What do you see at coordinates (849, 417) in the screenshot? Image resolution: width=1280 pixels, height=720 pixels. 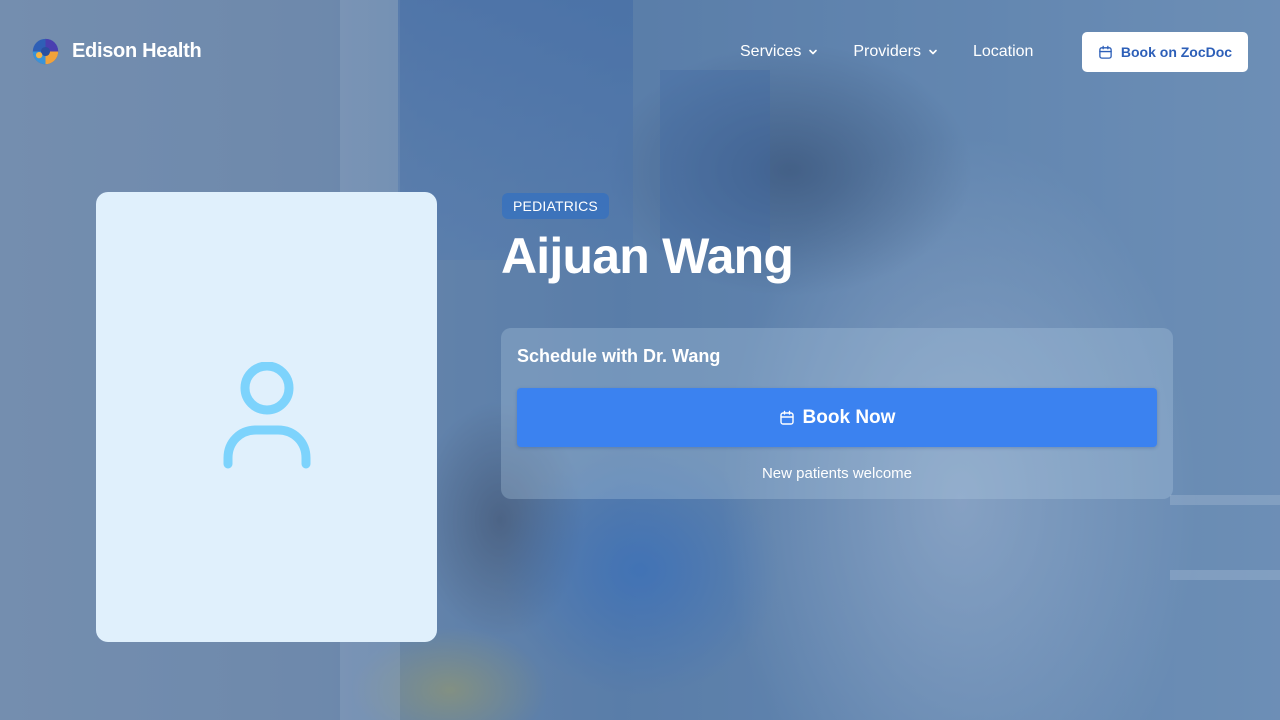 I see `book-now-label: Book Now` at bounding box center [849, 417].